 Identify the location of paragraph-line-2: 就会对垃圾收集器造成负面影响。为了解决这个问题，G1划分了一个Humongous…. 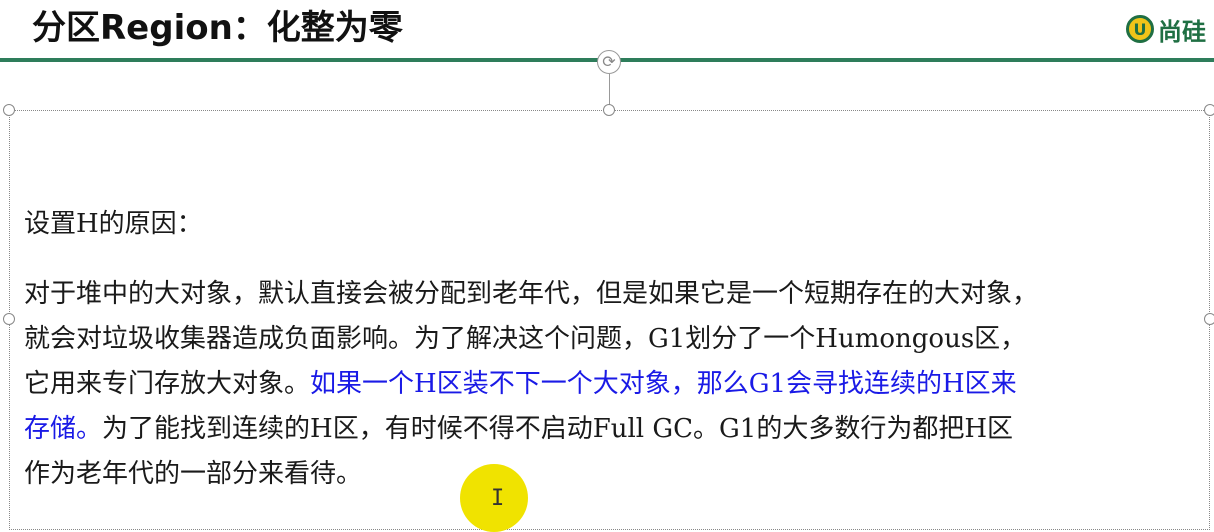
(619, 339).